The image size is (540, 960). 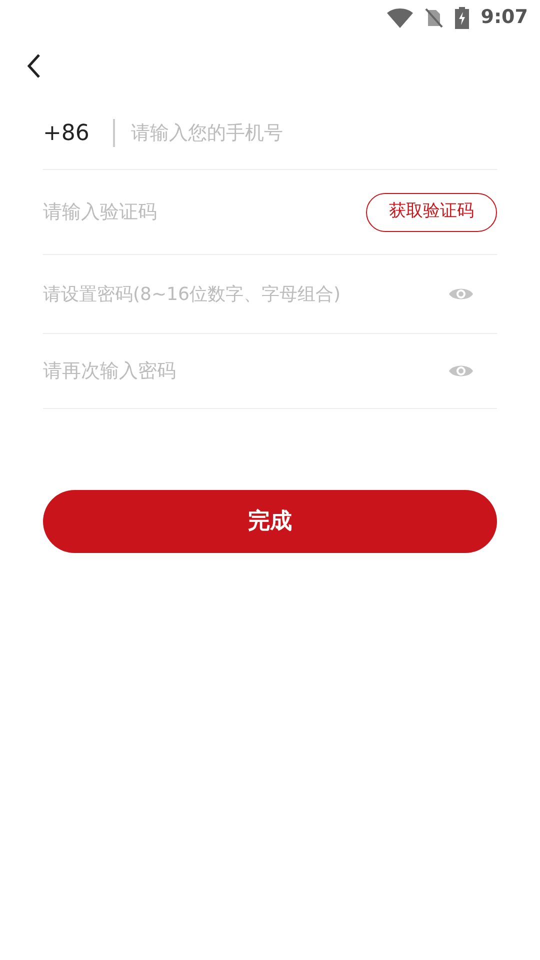 I want to click on no-sim-icon, so click(x=433, y=18).